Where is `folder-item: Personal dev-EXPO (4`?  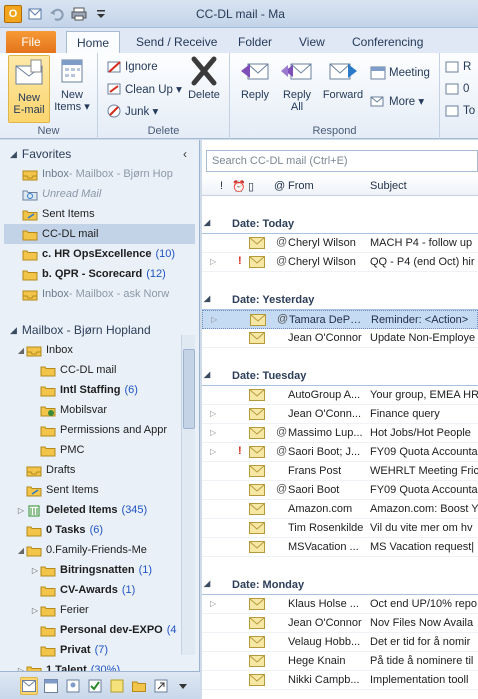
folder-item: Personal dev-EXPO (4 is located at coordinates (99, 630).